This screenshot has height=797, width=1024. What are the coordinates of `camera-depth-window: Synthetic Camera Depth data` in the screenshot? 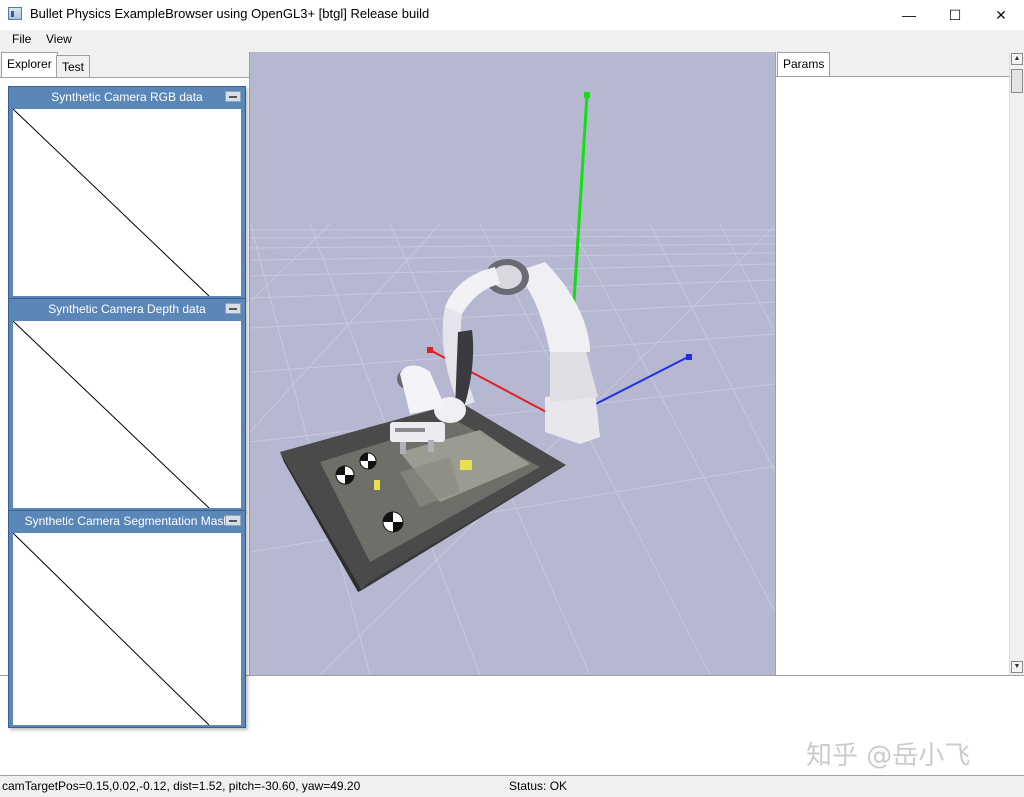 It's located at (127, 404).